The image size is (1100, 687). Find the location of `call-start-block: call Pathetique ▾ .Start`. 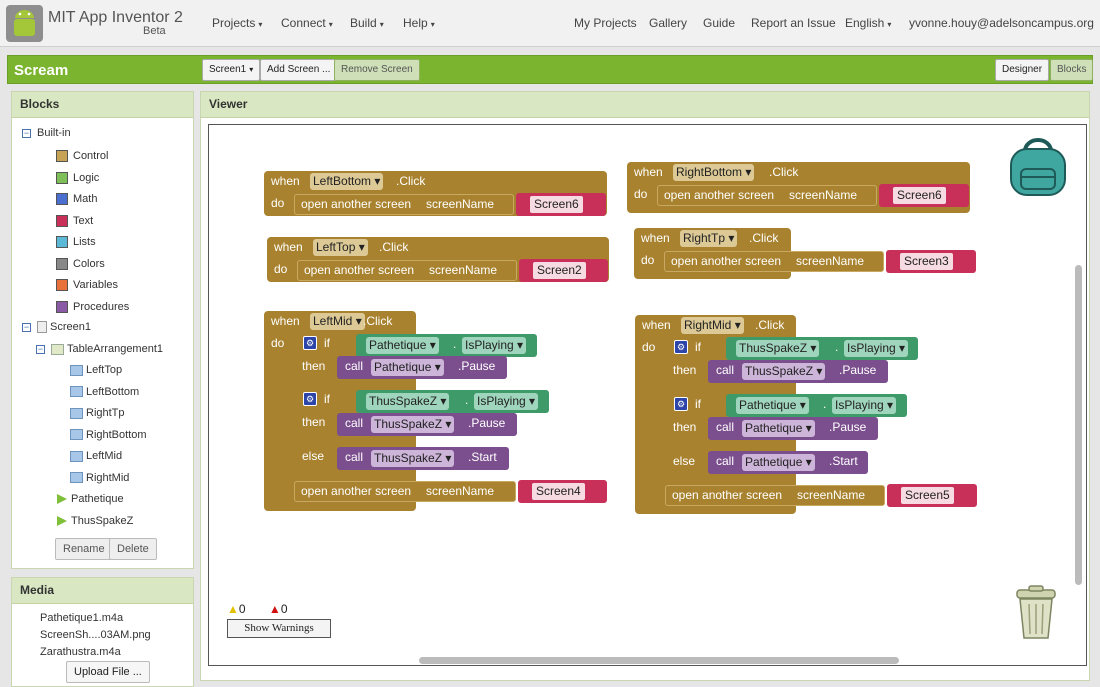

call-start-block: call Pathetique ▾ .Start is located at coordinates (788, 462).